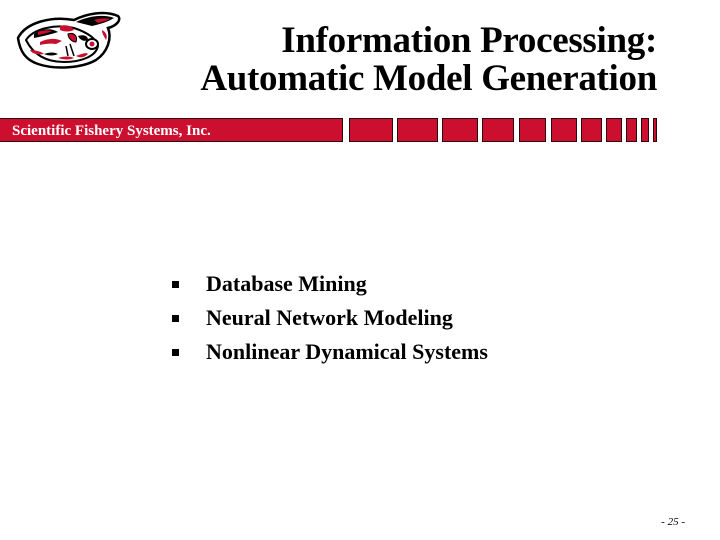 This screenshot has height=540, width=720. What do you see at coordinates (286, 283) in the screenshot?
I see `bullet-text: Database Mining` at bounding box center [286, 283].